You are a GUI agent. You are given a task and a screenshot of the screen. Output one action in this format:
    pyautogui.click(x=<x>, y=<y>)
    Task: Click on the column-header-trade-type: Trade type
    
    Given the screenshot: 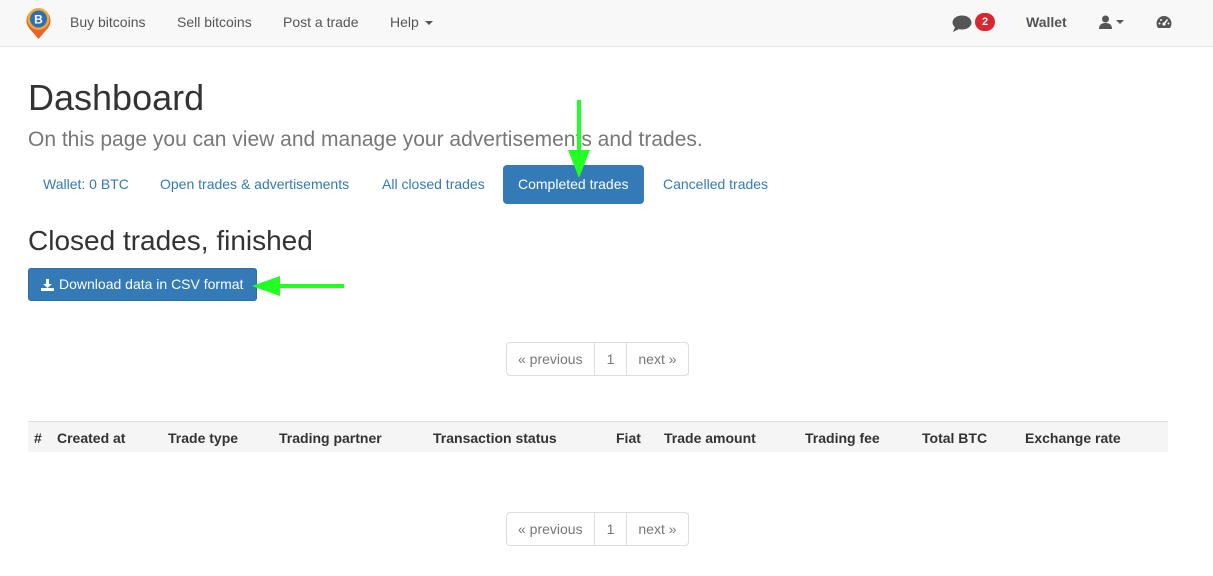 What is the action you would take?
    pyautogui.click(x=203, y=438)
    